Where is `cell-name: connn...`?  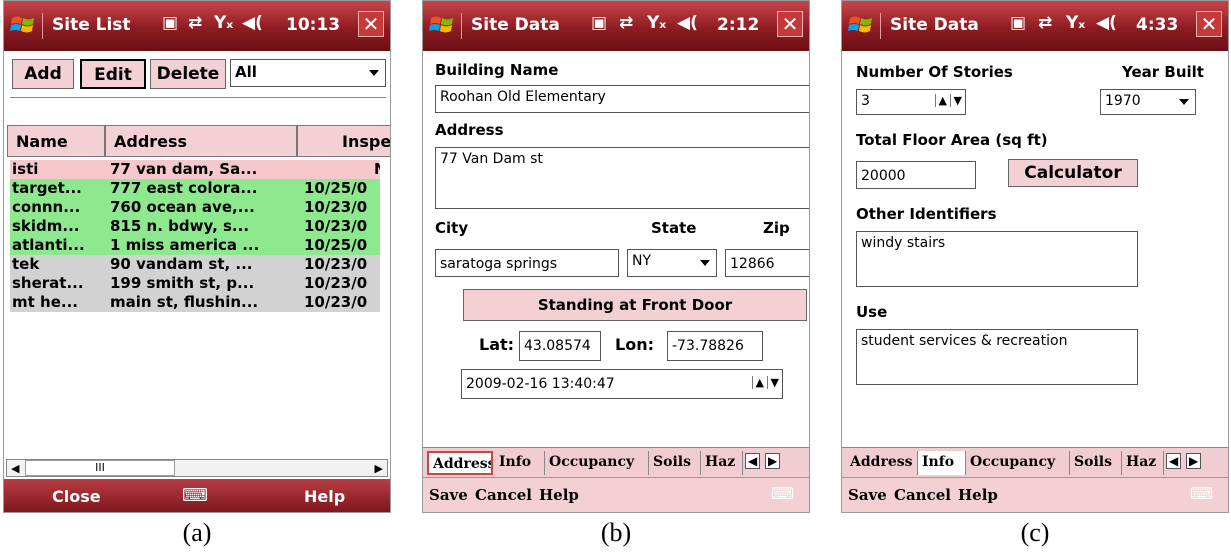
cell-name: connn... is located at coordinates (46, 207).